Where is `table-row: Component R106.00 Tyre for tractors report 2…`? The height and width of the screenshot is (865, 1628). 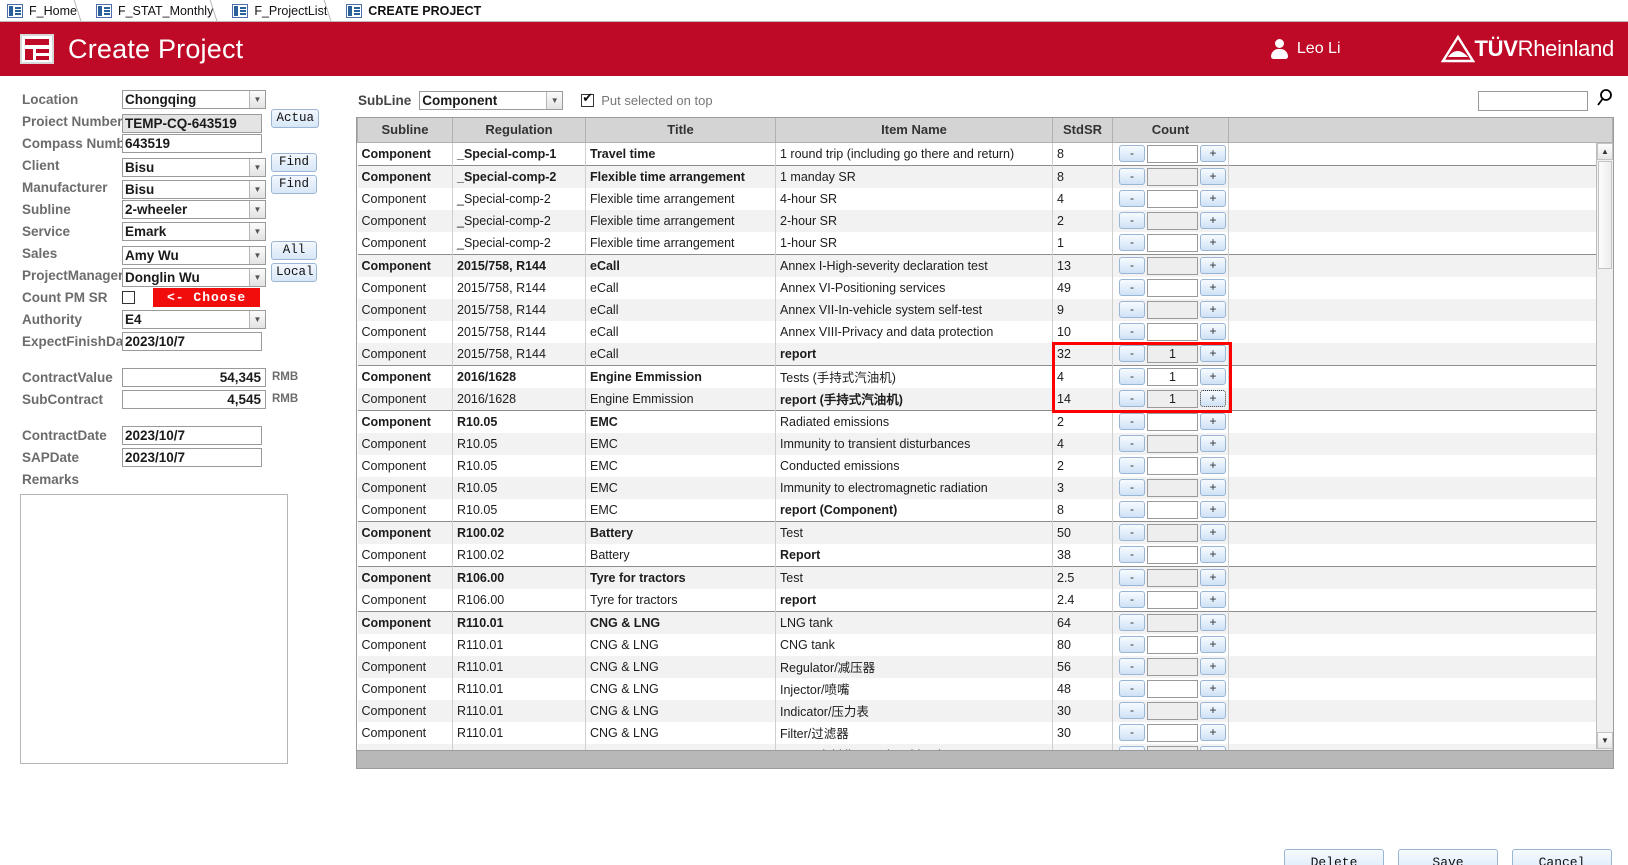 table-row: Component R106.00 Tyre for tractors report 2… is located at coordinates (985, 599).